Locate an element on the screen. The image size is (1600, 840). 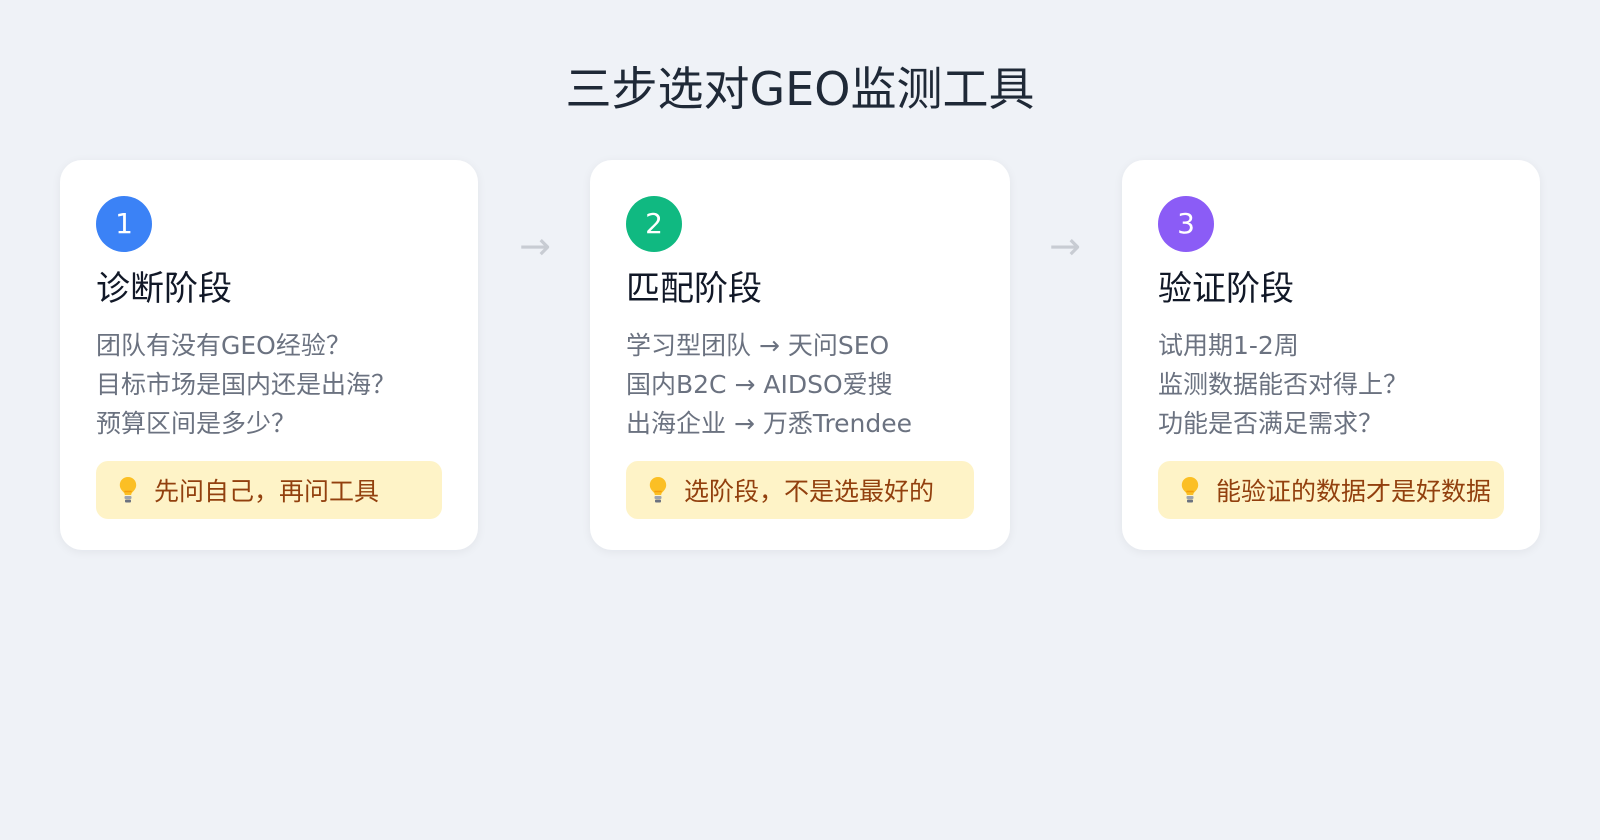
tip-text: 先问自己，再问工具 is located at coordinates (267, 491).